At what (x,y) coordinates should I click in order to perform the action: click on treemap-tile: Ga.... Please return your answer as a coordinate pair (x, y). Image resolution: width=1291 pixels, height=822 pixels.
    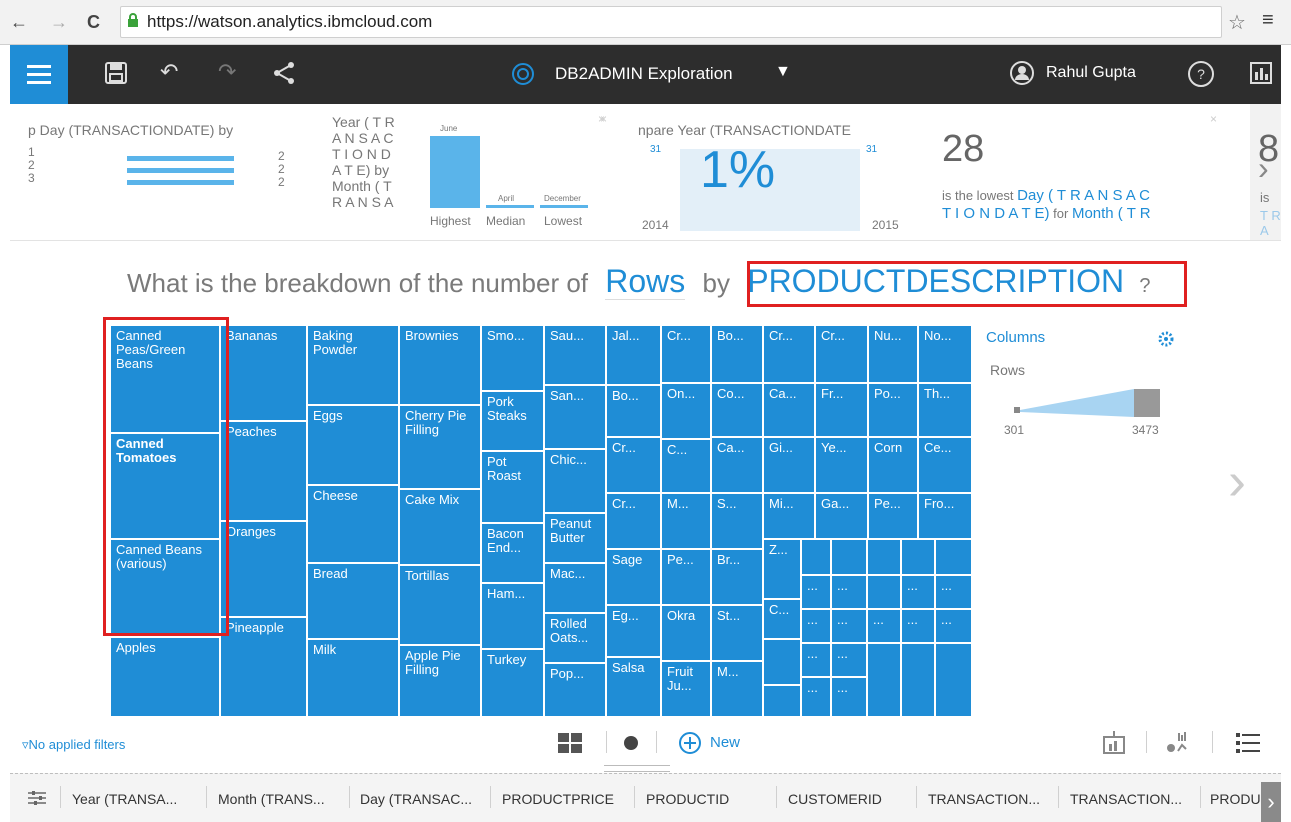
    Looking at the image, I should click on (841, 516).